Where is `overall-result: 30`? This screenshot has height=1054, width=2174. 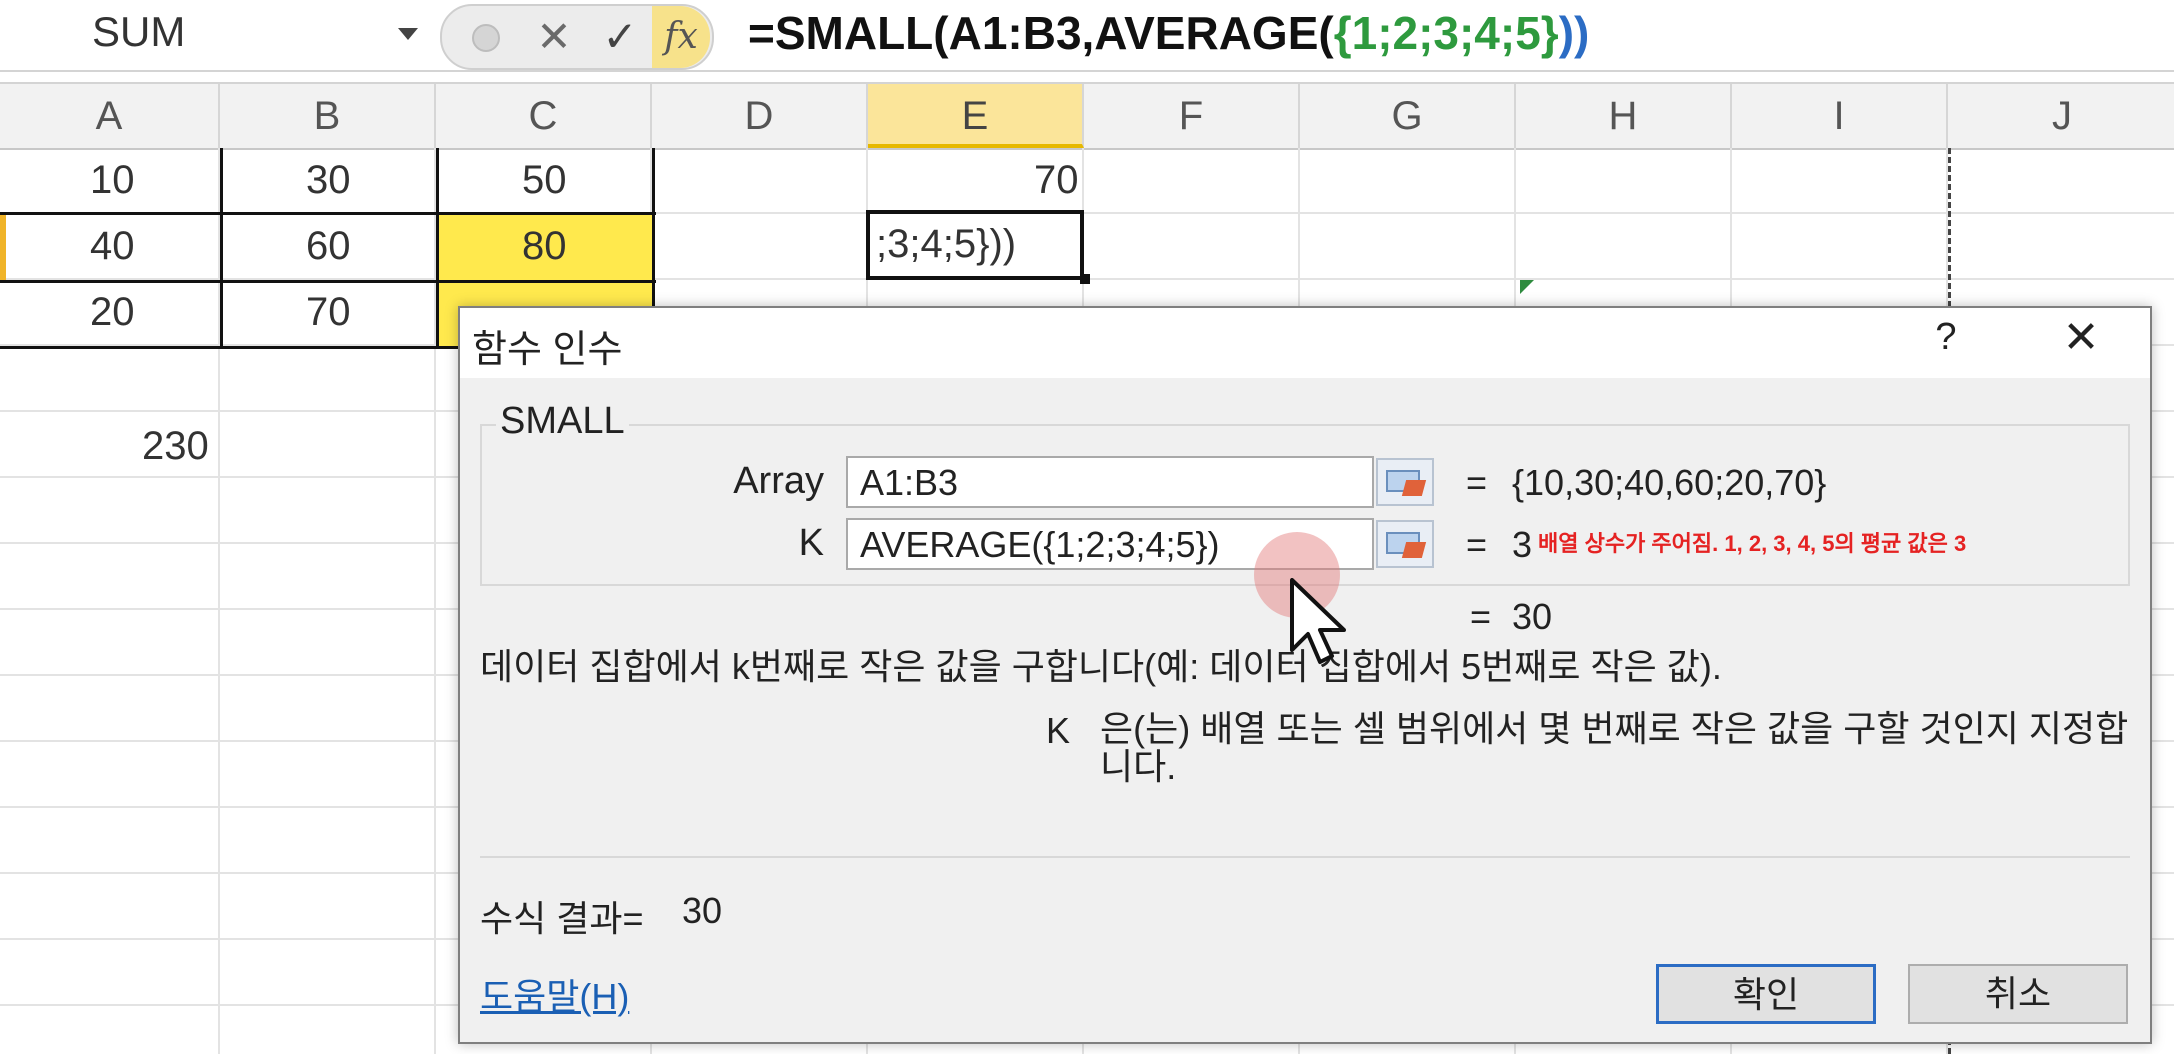
overall-result: 30 is located at coordinates (1532, 616).